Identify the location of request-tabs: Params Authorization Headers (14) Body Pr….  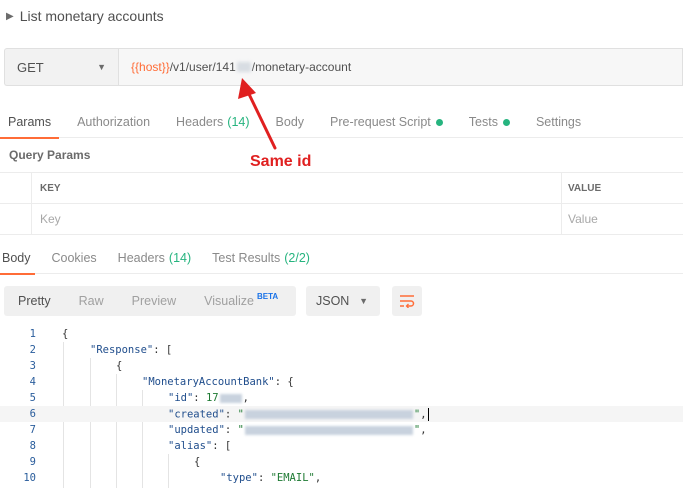
(341, 122).